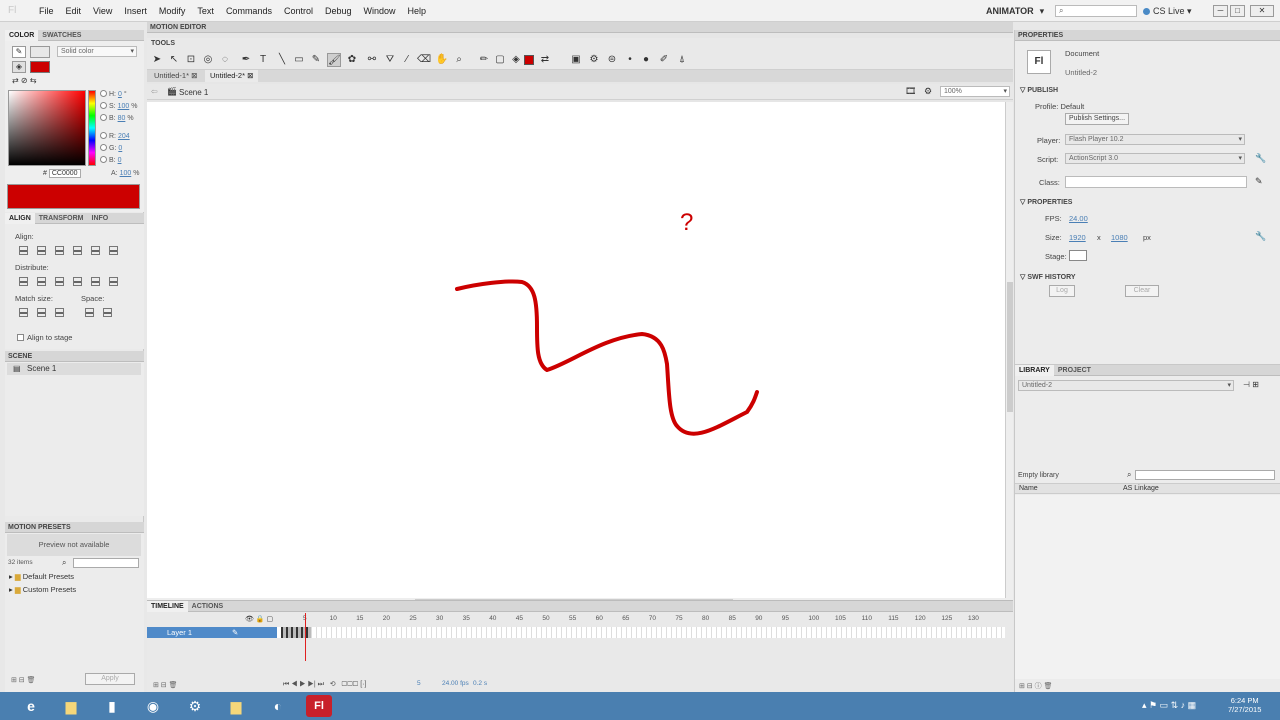 The height and width of the screenshot is (720, 1280). What do you see at coordinates (31, 706) in the screenshot?
I see `ie-icon: e` at bounding box center [31, 706].